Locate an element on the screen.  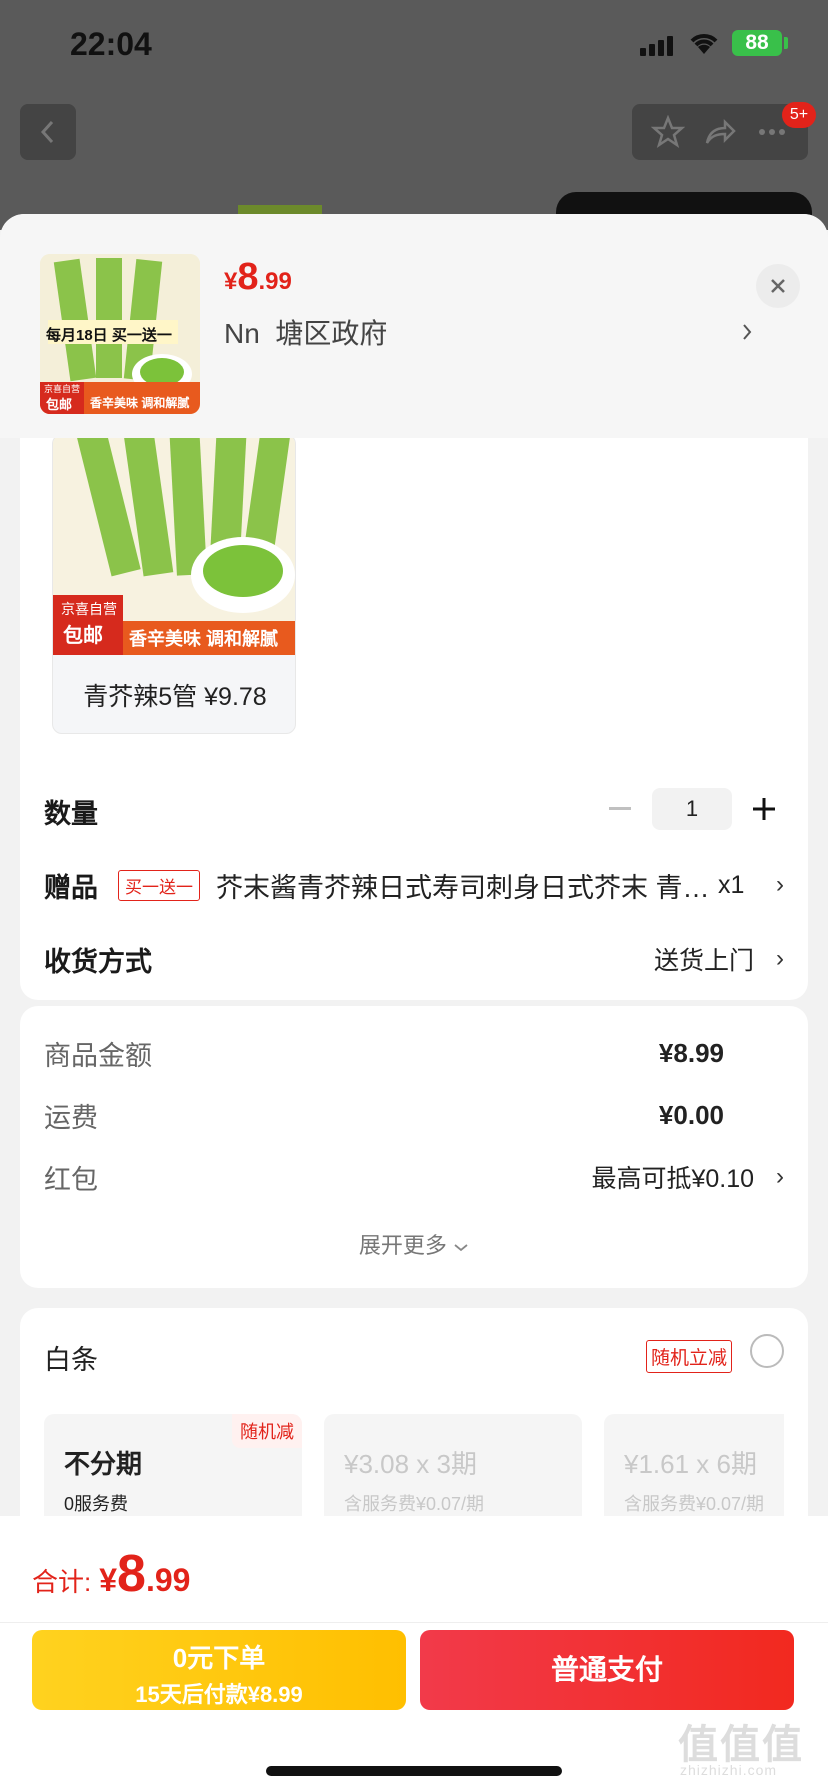
total-integer: 8 is located at coordinates (131, 1574).